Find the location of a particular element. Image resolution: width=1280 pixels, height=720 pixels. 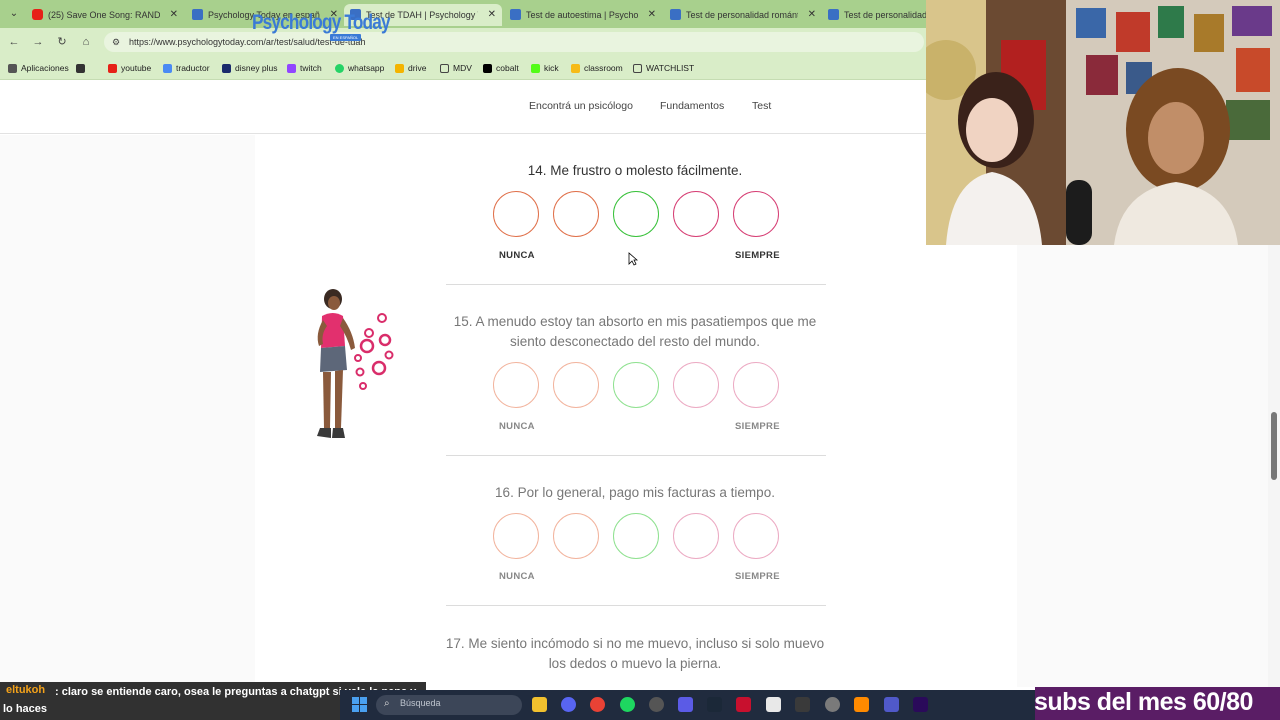

nav-find-psychologist: Encontrá un psicólogo is located at coordinates (581, 106).